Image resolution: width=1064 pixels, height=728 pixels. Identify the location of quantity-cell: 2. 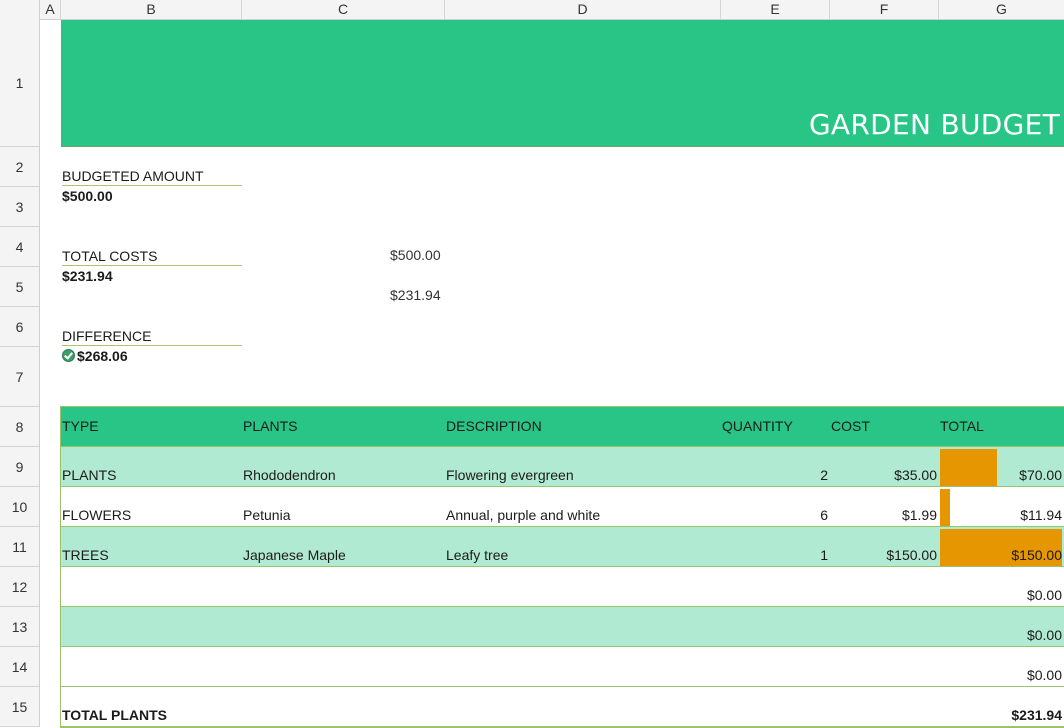
(824, 475).